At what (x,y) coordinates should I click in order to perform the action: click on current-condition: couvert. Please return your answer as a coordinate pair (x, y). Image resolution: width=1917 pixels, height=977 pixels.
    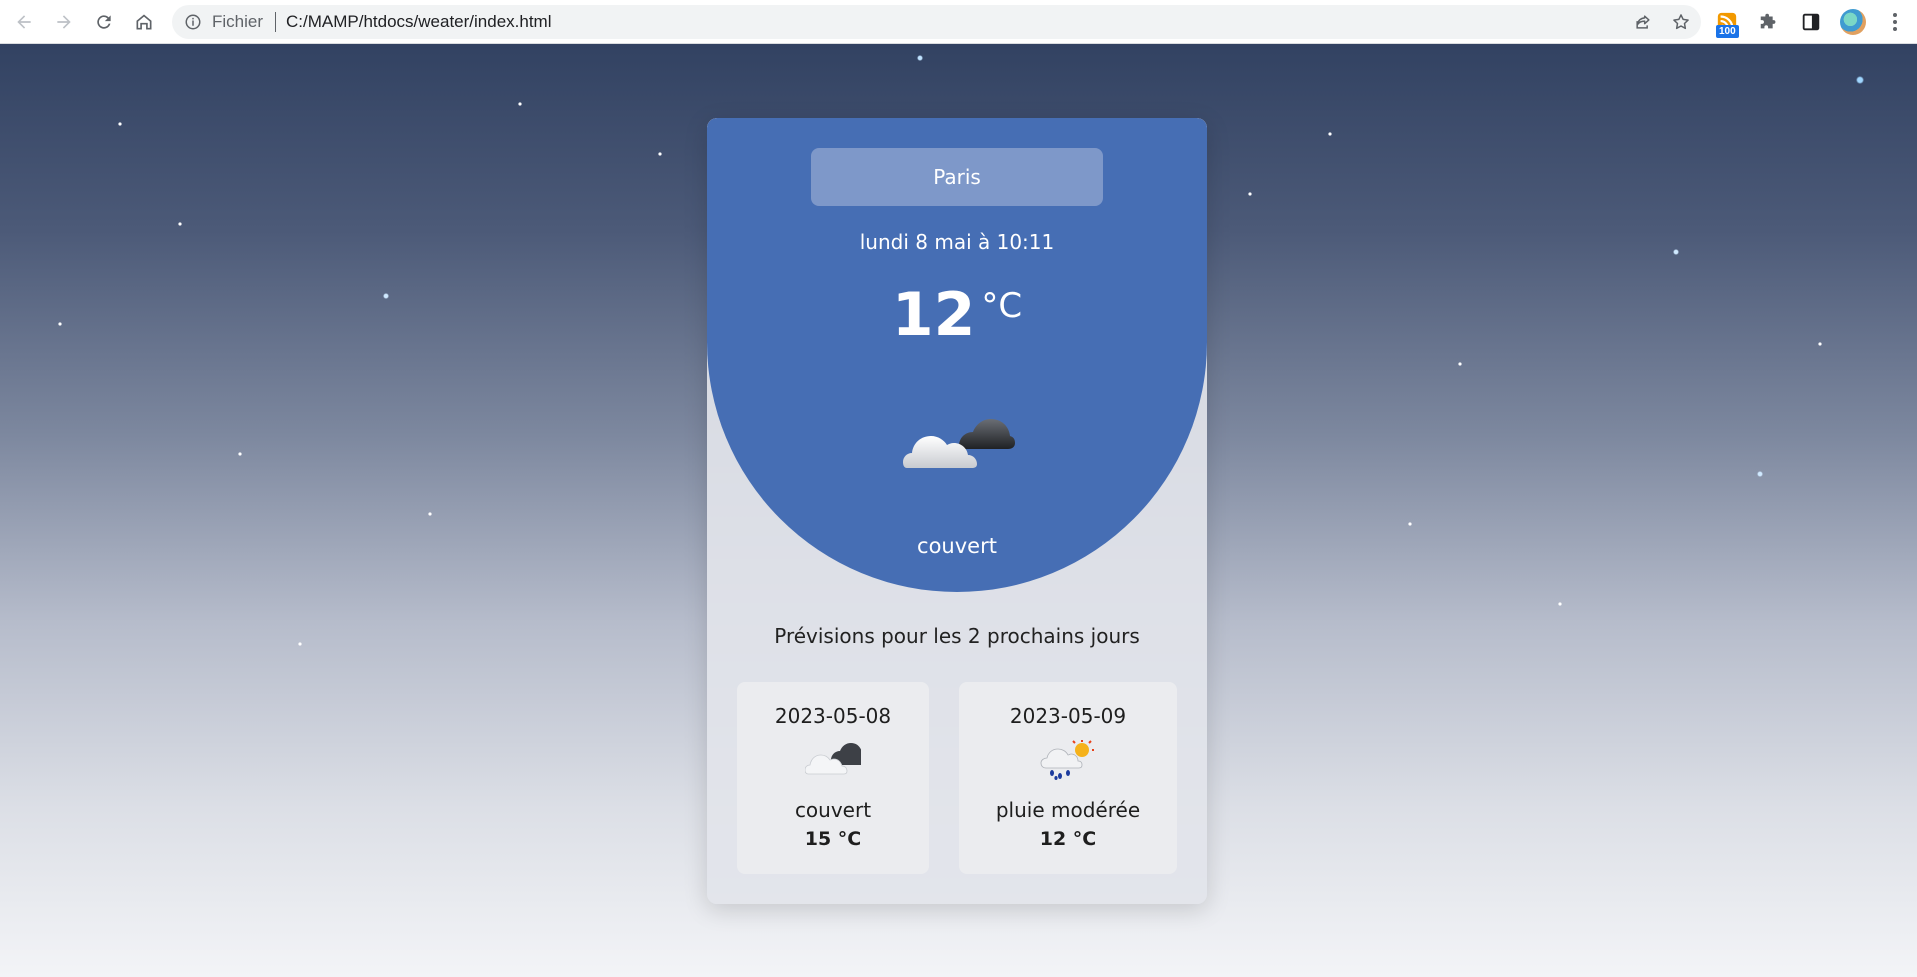
    Looking at the image, I should click on (957, 546).